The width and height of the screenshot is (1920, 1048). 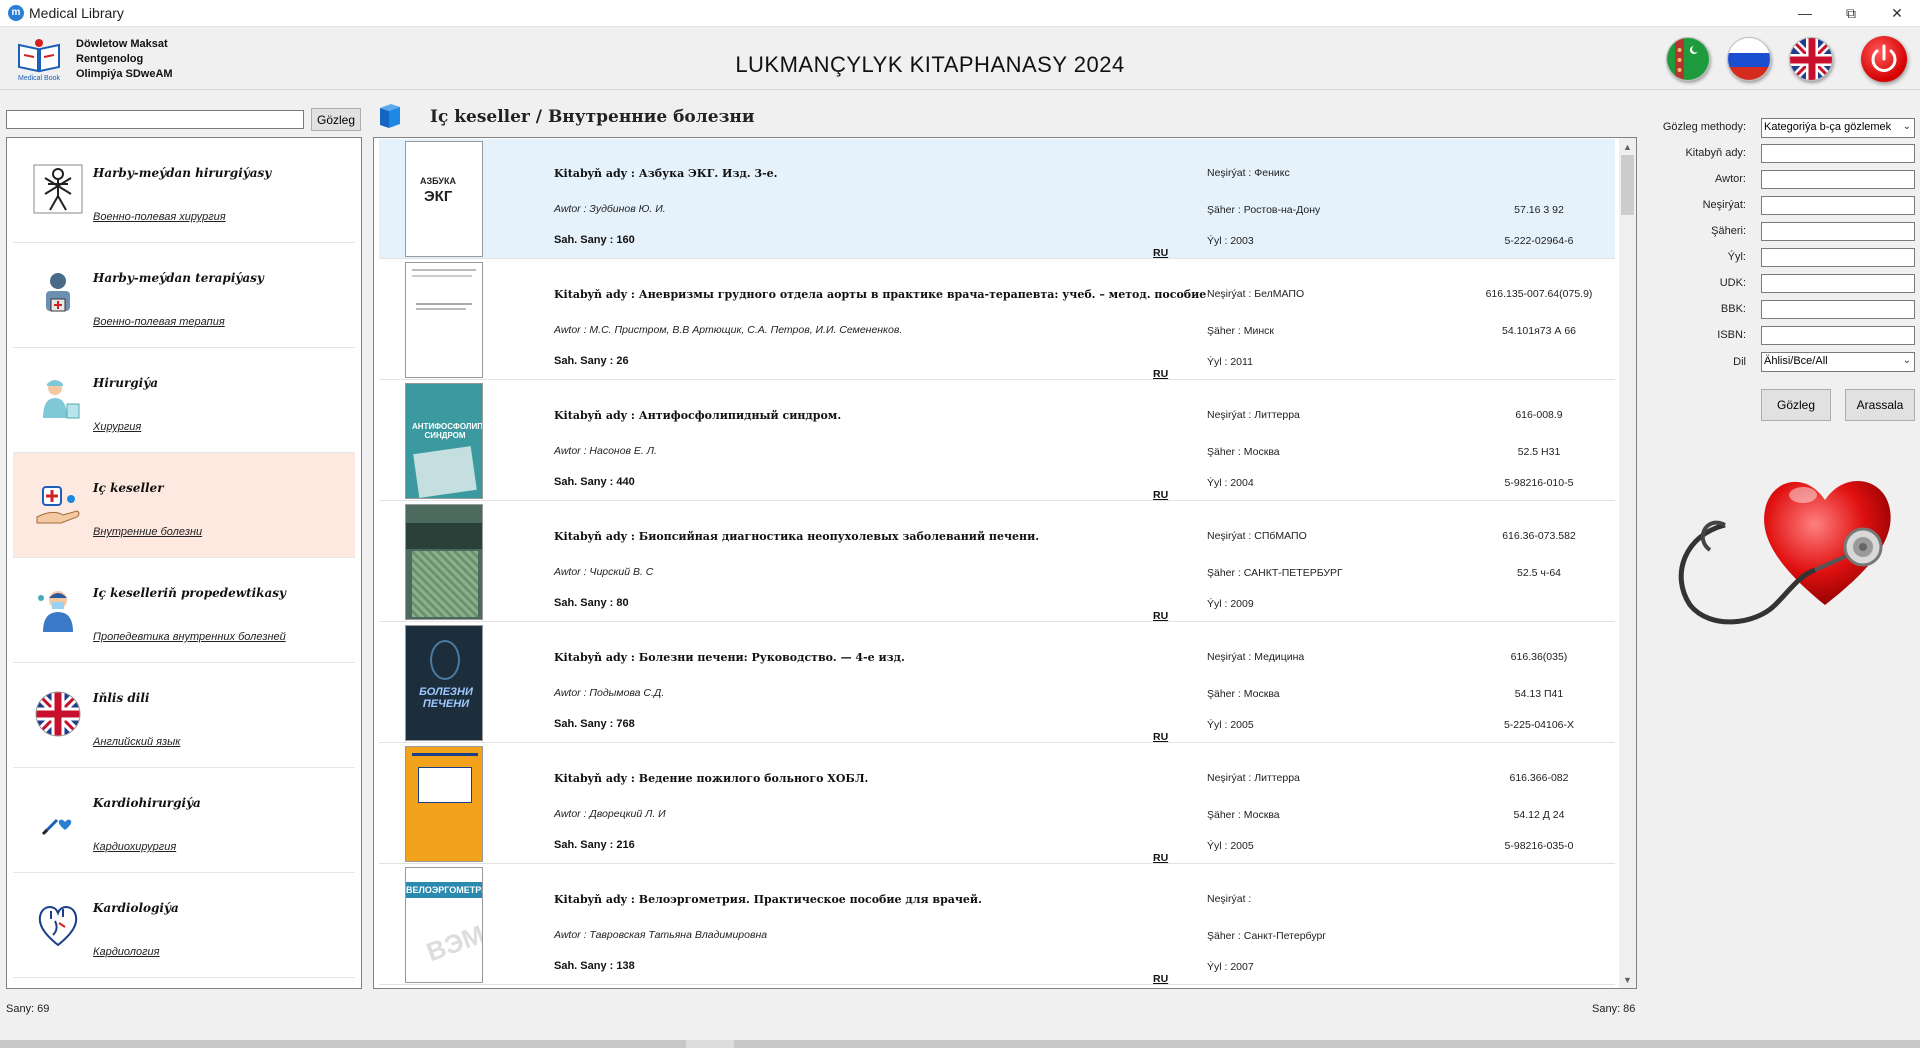 What do you see at coordinates (444, 441) in the screenshot?
I see `book-cover-image: АНТИФОСФОЛИПИДНЫЙСИНДРОМ` at bounding box center [444, 441].